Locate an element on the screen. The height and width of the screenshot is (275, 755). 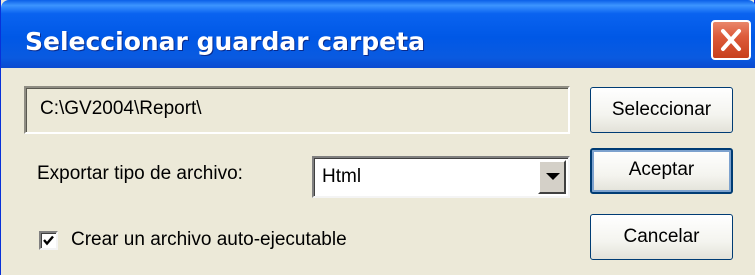
export-type-dropdown-button is located at coordinates (552, 177).